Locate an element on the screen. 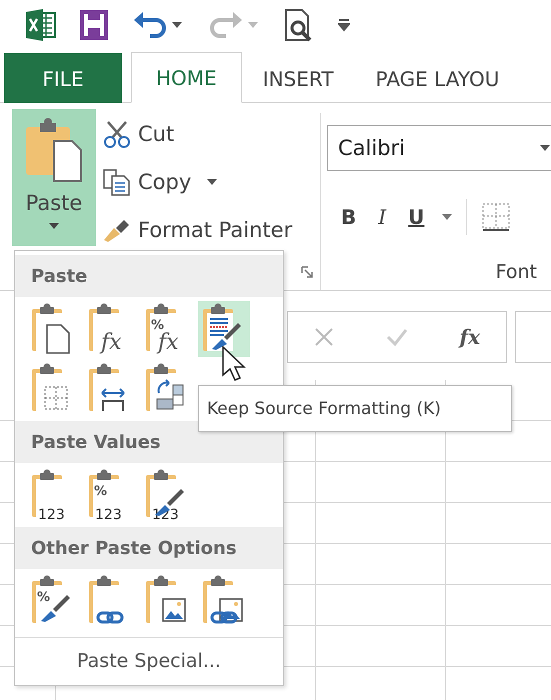 The height and width of the screenshot is (700, 551). menu-section-header: Paste is located at coordinates (149, 276).